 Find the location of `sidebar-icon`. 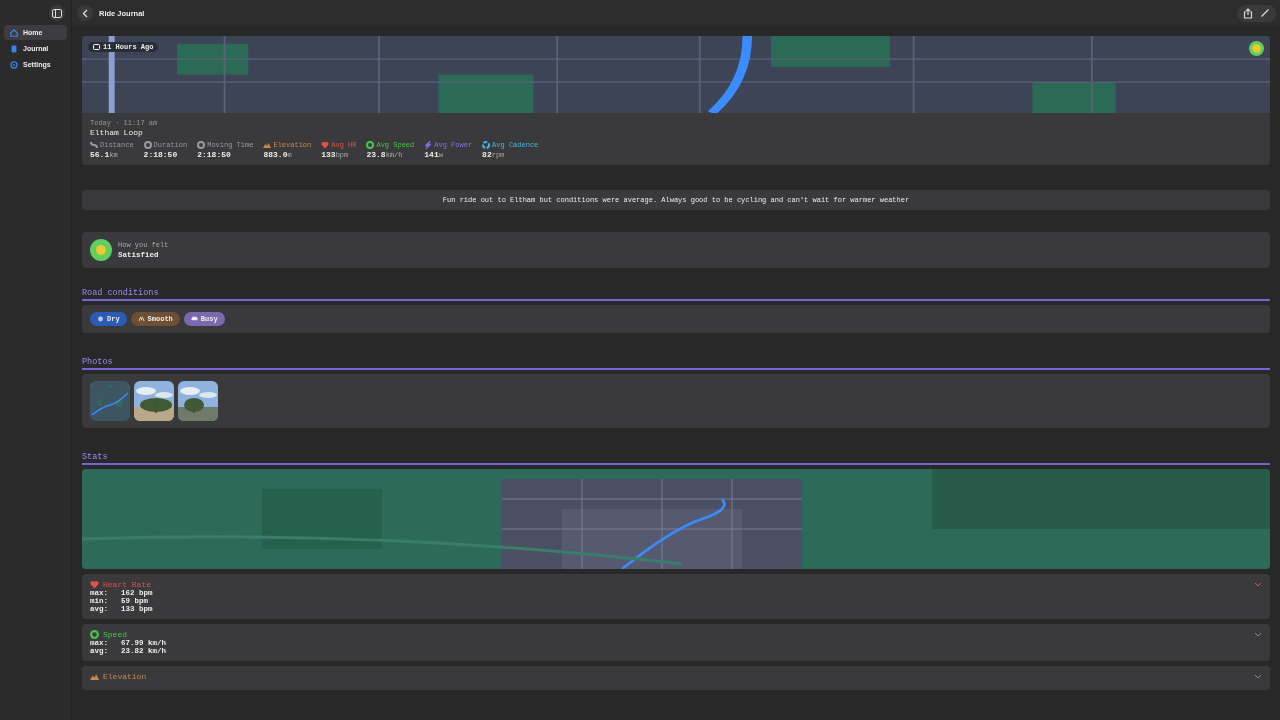

sidebar-icon is located at coordinates (57, 13).